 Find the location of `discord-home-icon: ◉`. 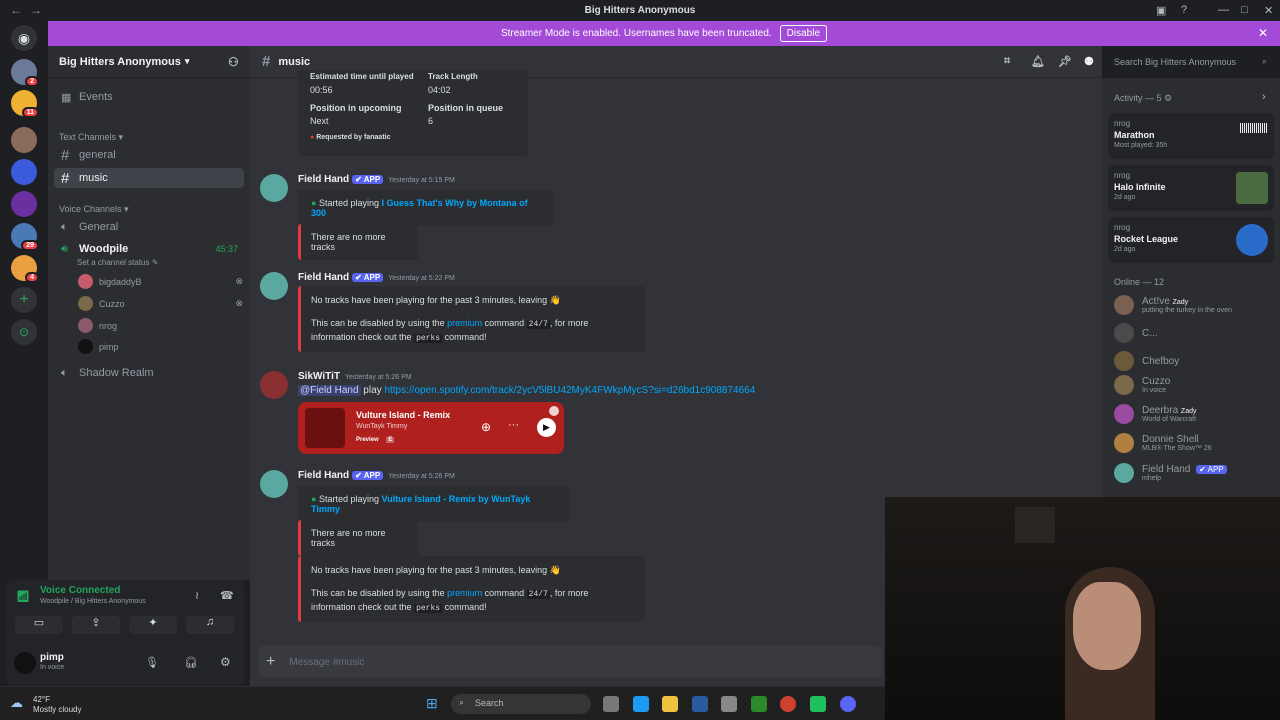

discord-home-icon: ◉ is located at coordinates (24, 38).